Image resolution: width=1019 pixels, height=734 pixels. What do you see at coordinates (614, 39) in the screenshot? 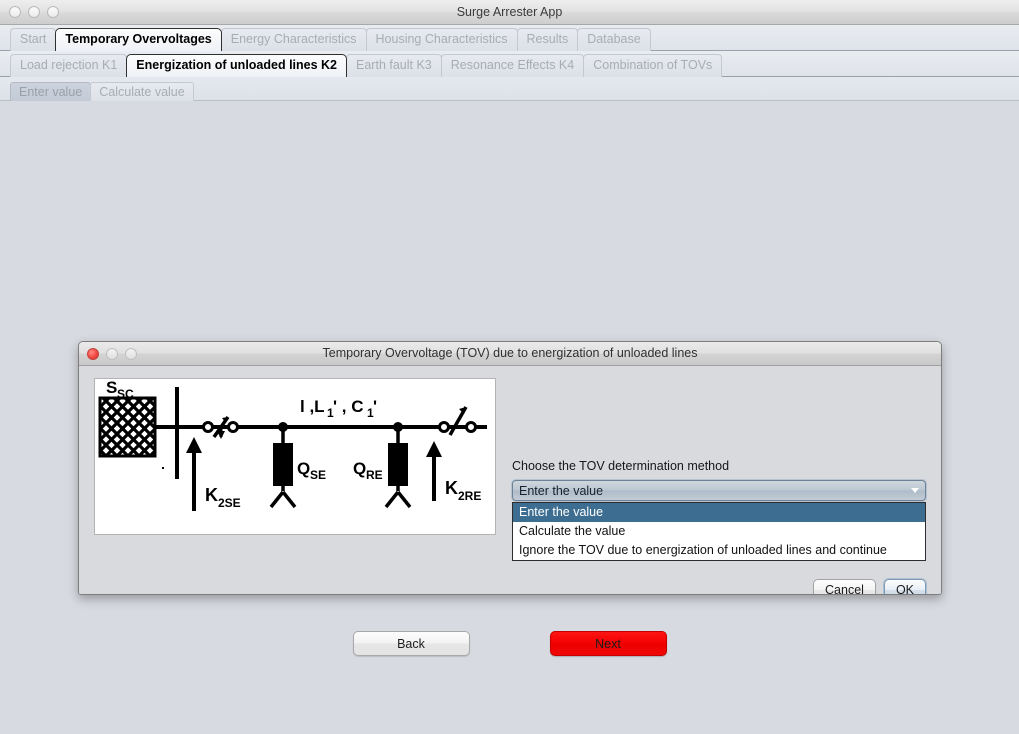
I see `tab-database: Database` at bounding box center [614, 39].